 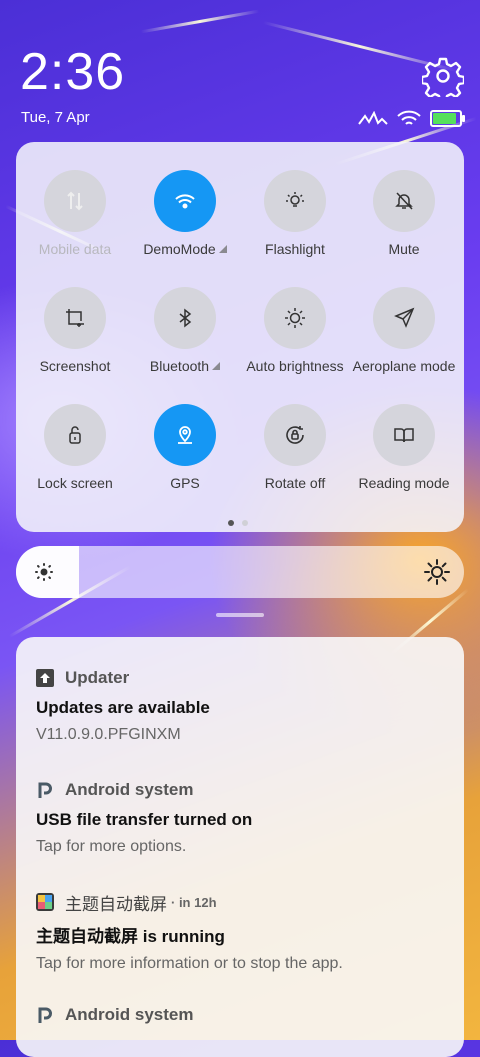 What do you see at coordinates (240, 572) in the screenshot?
I see `brightness-slider` at bounding box center [240, 572].